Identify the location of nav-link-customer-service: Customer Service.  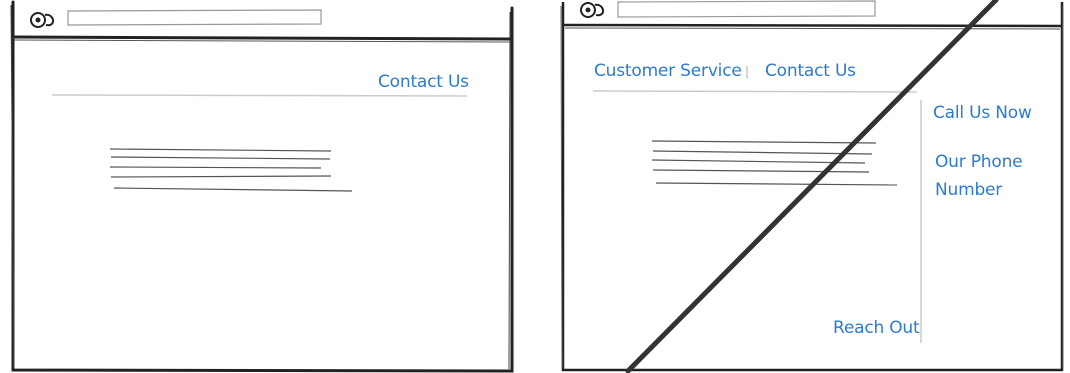
(668, 71).